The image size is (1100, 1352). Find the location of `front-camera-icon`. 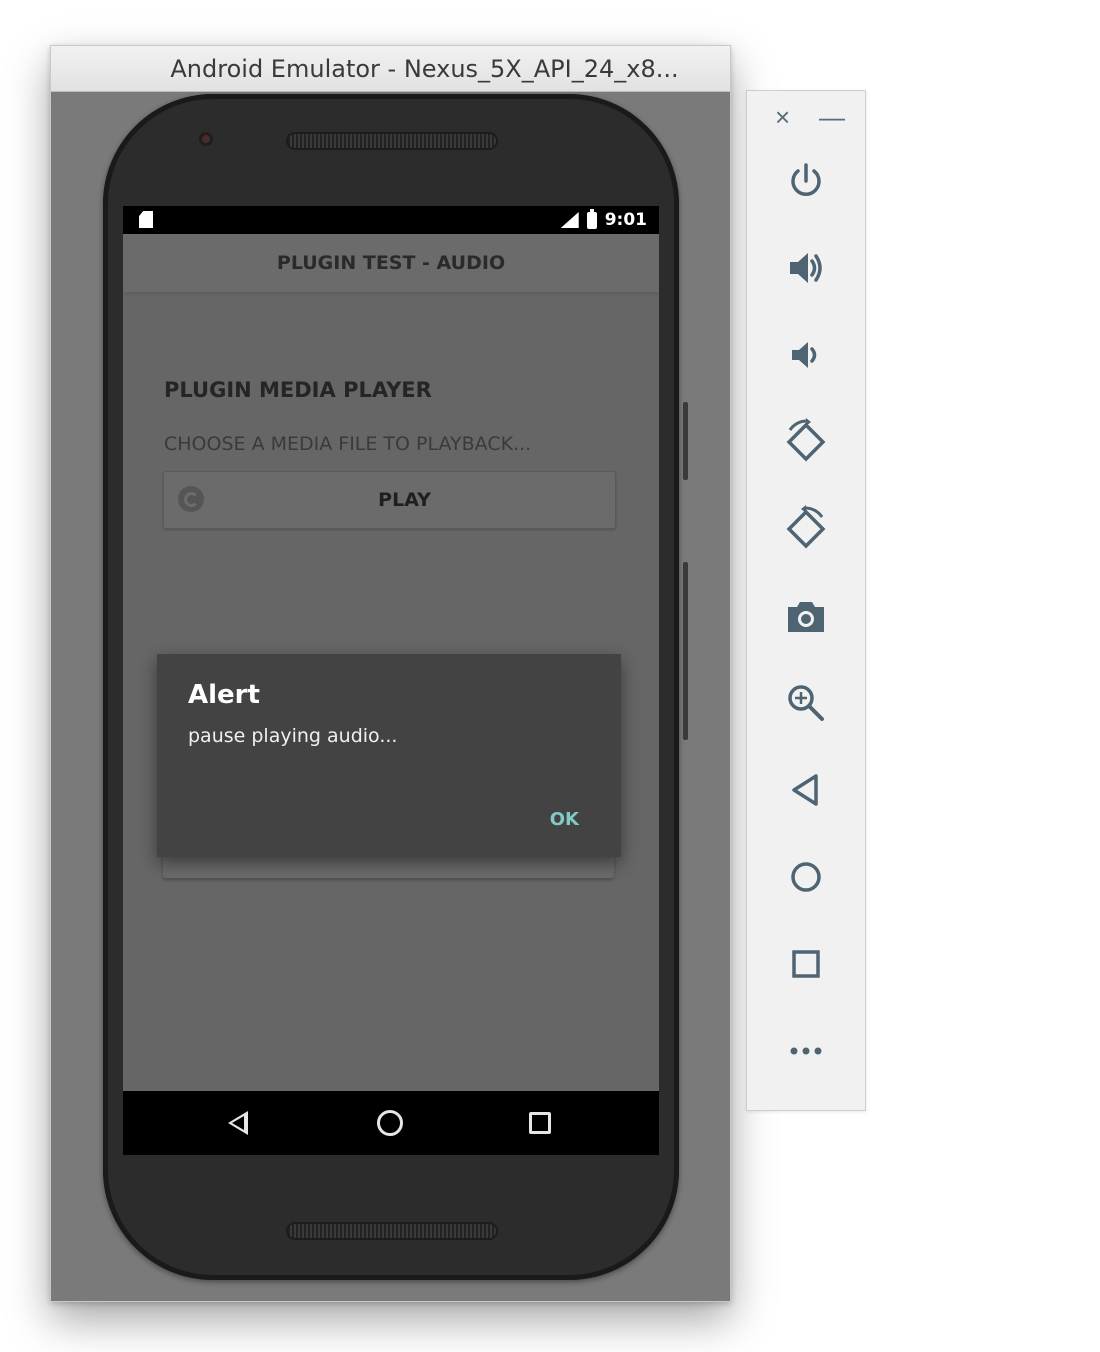

front-camera-icon is located at coordinates (206, 139).